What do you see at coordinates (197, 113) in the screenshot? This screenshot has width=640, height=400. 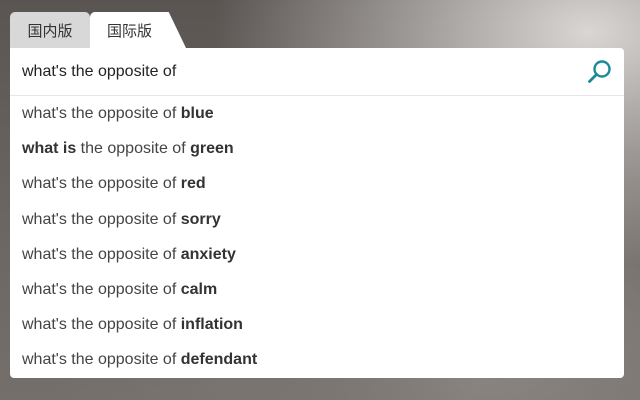 I see `suggestion-completion: blue` at bounding box center [197, 113].